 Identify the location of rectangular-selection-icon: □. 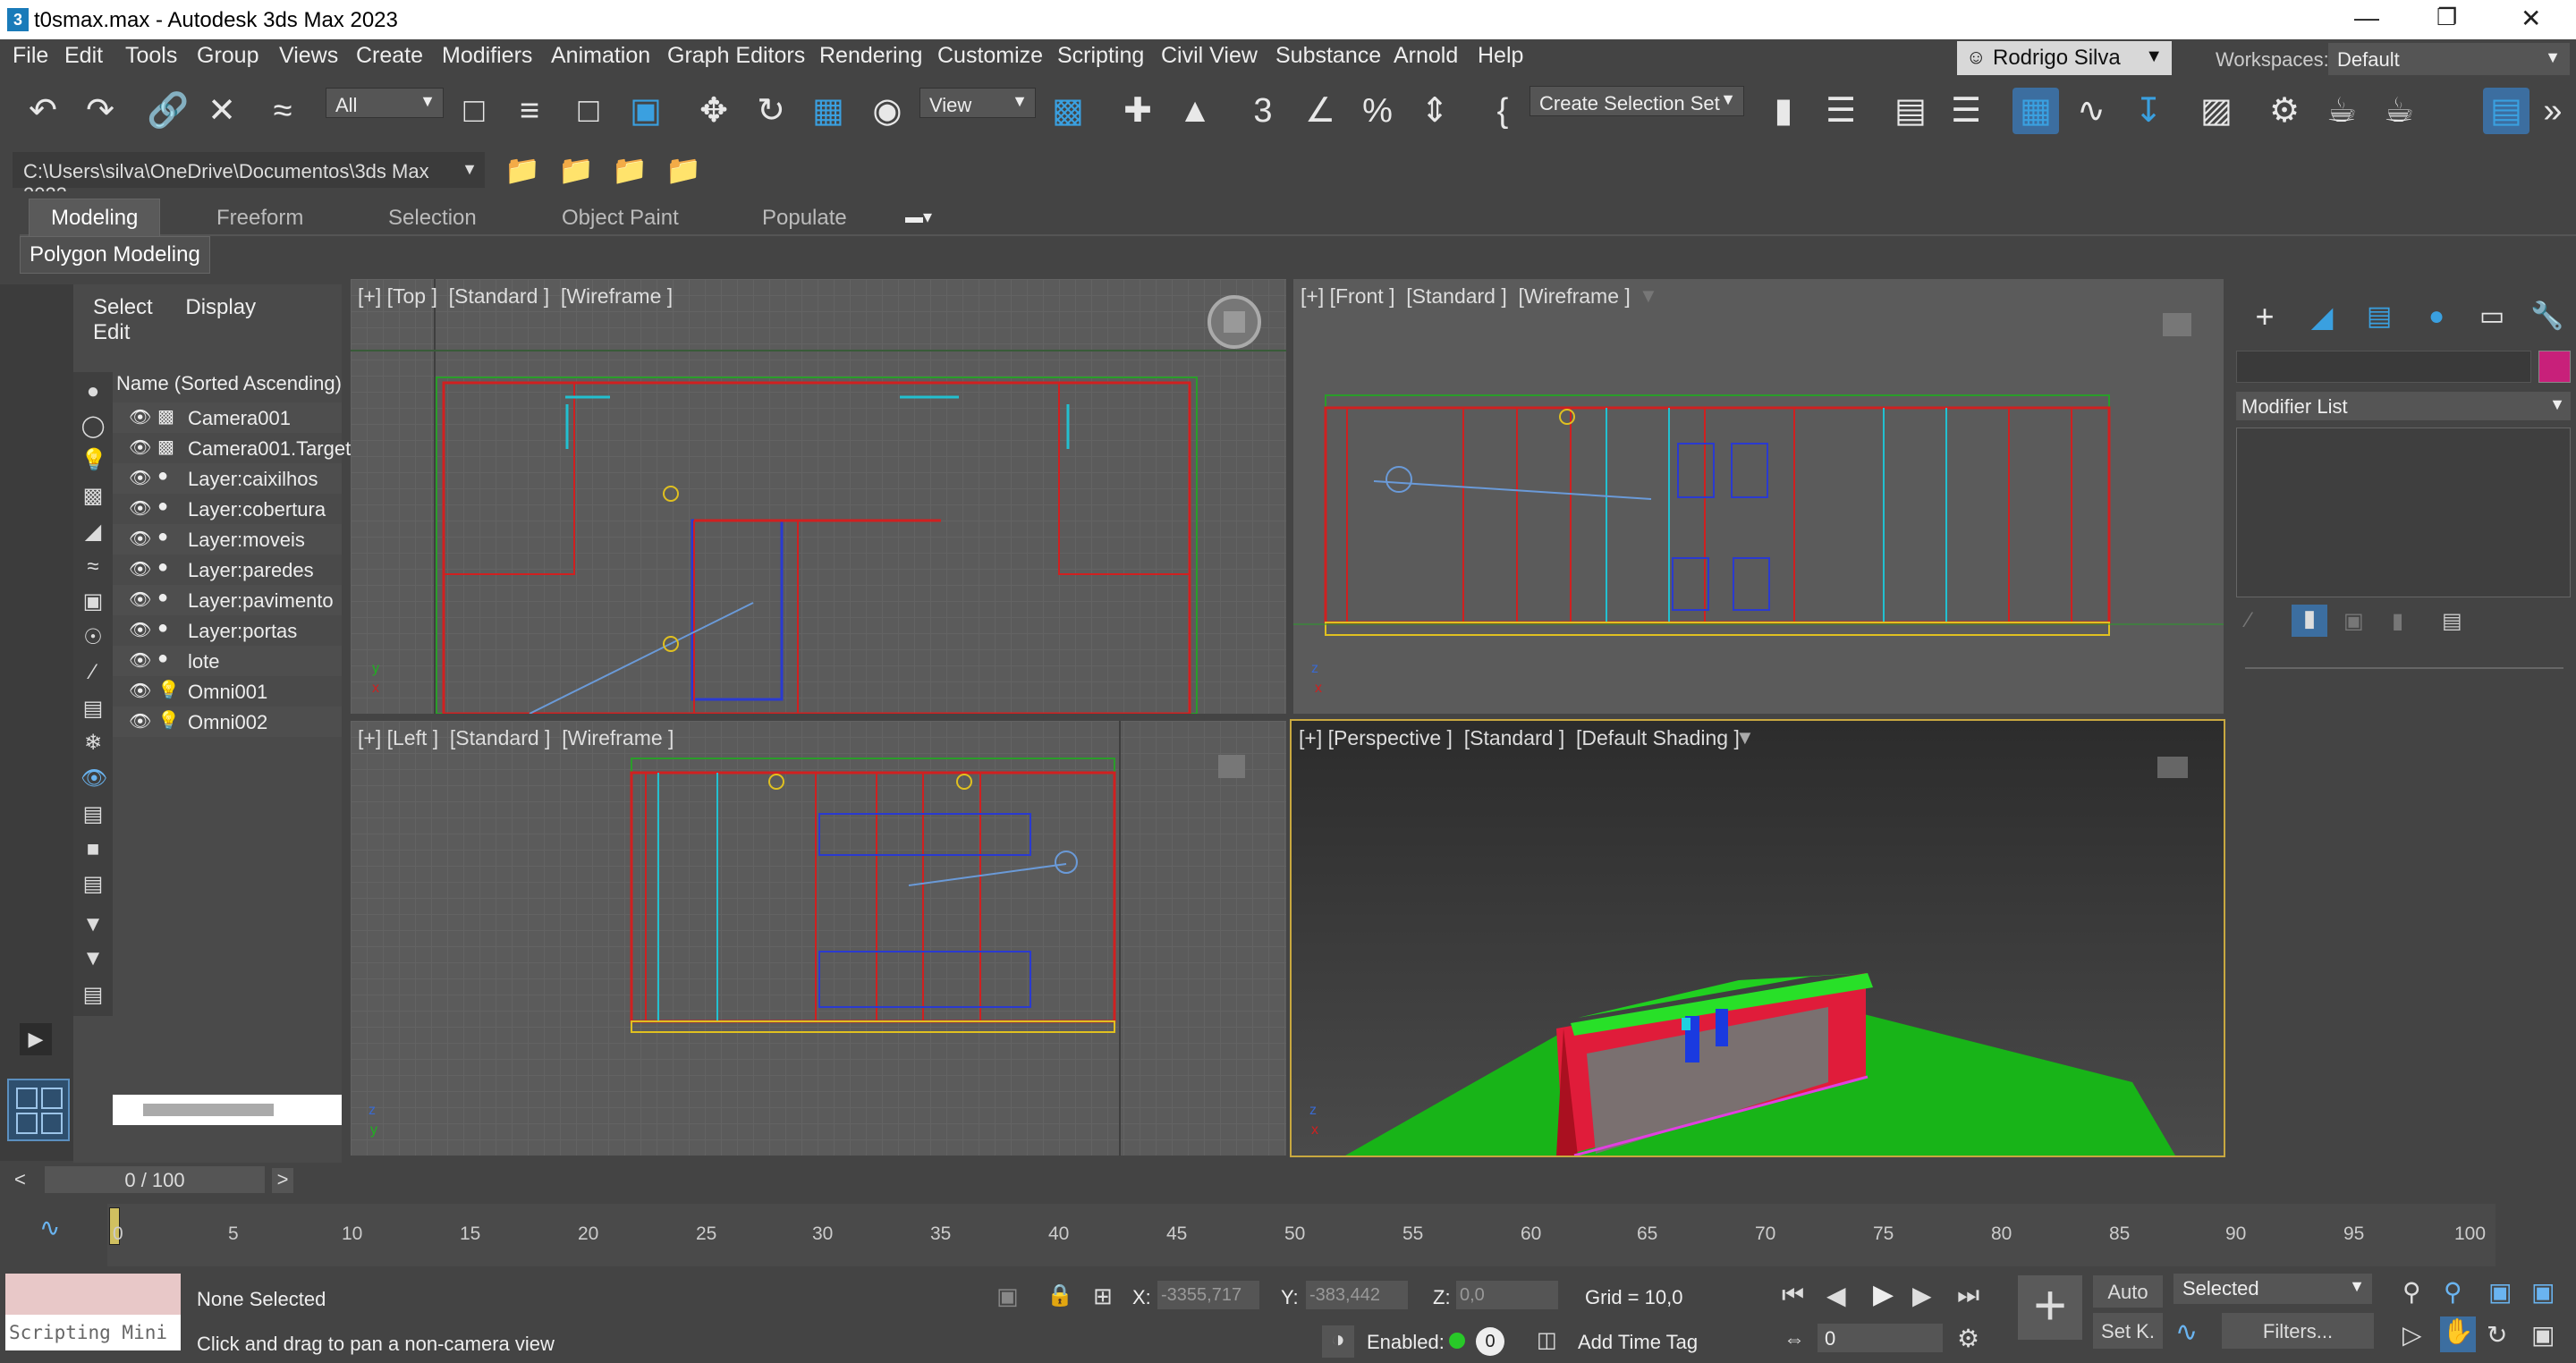
(588, 111).